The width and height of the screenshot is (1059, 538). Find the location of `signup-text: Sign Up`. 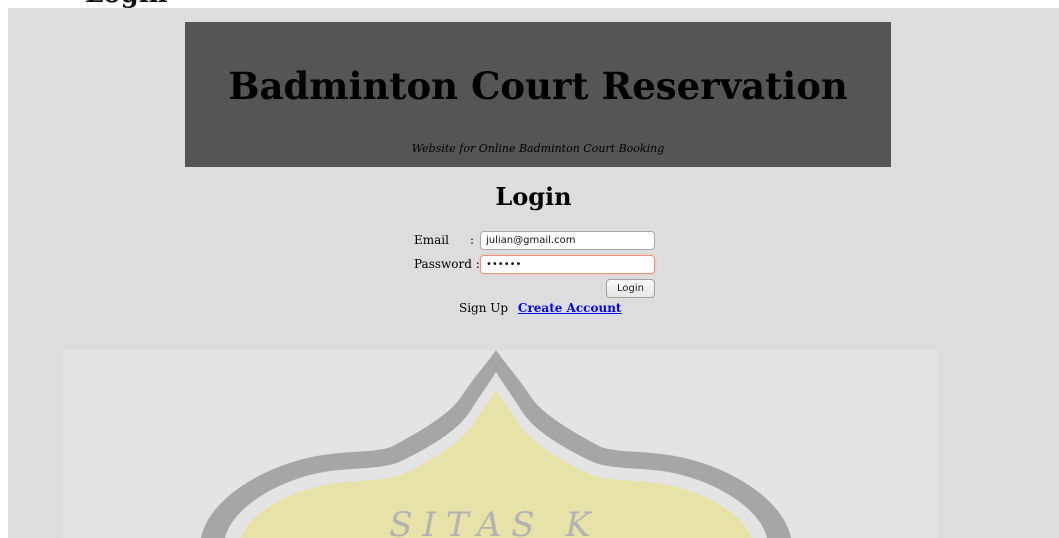

signup-text: Sign Up is located at coordinates (484, 308).